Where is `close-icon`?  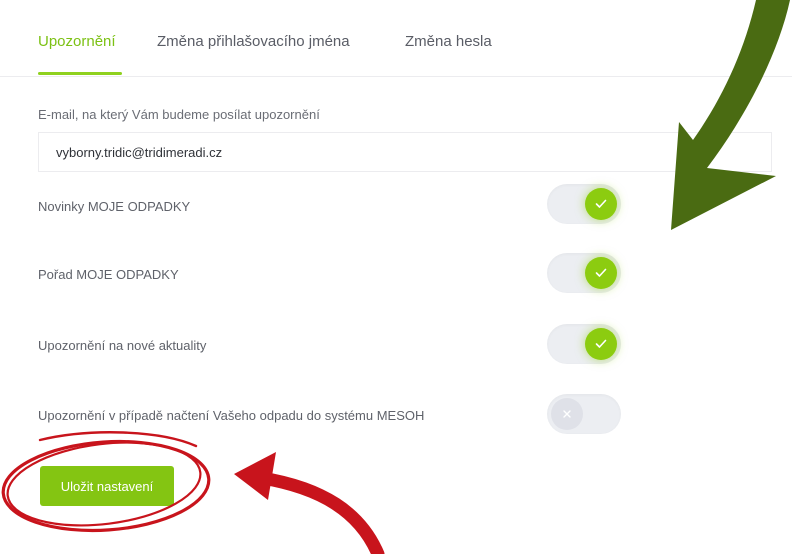 close-icon is located at coordinates (567, 414).